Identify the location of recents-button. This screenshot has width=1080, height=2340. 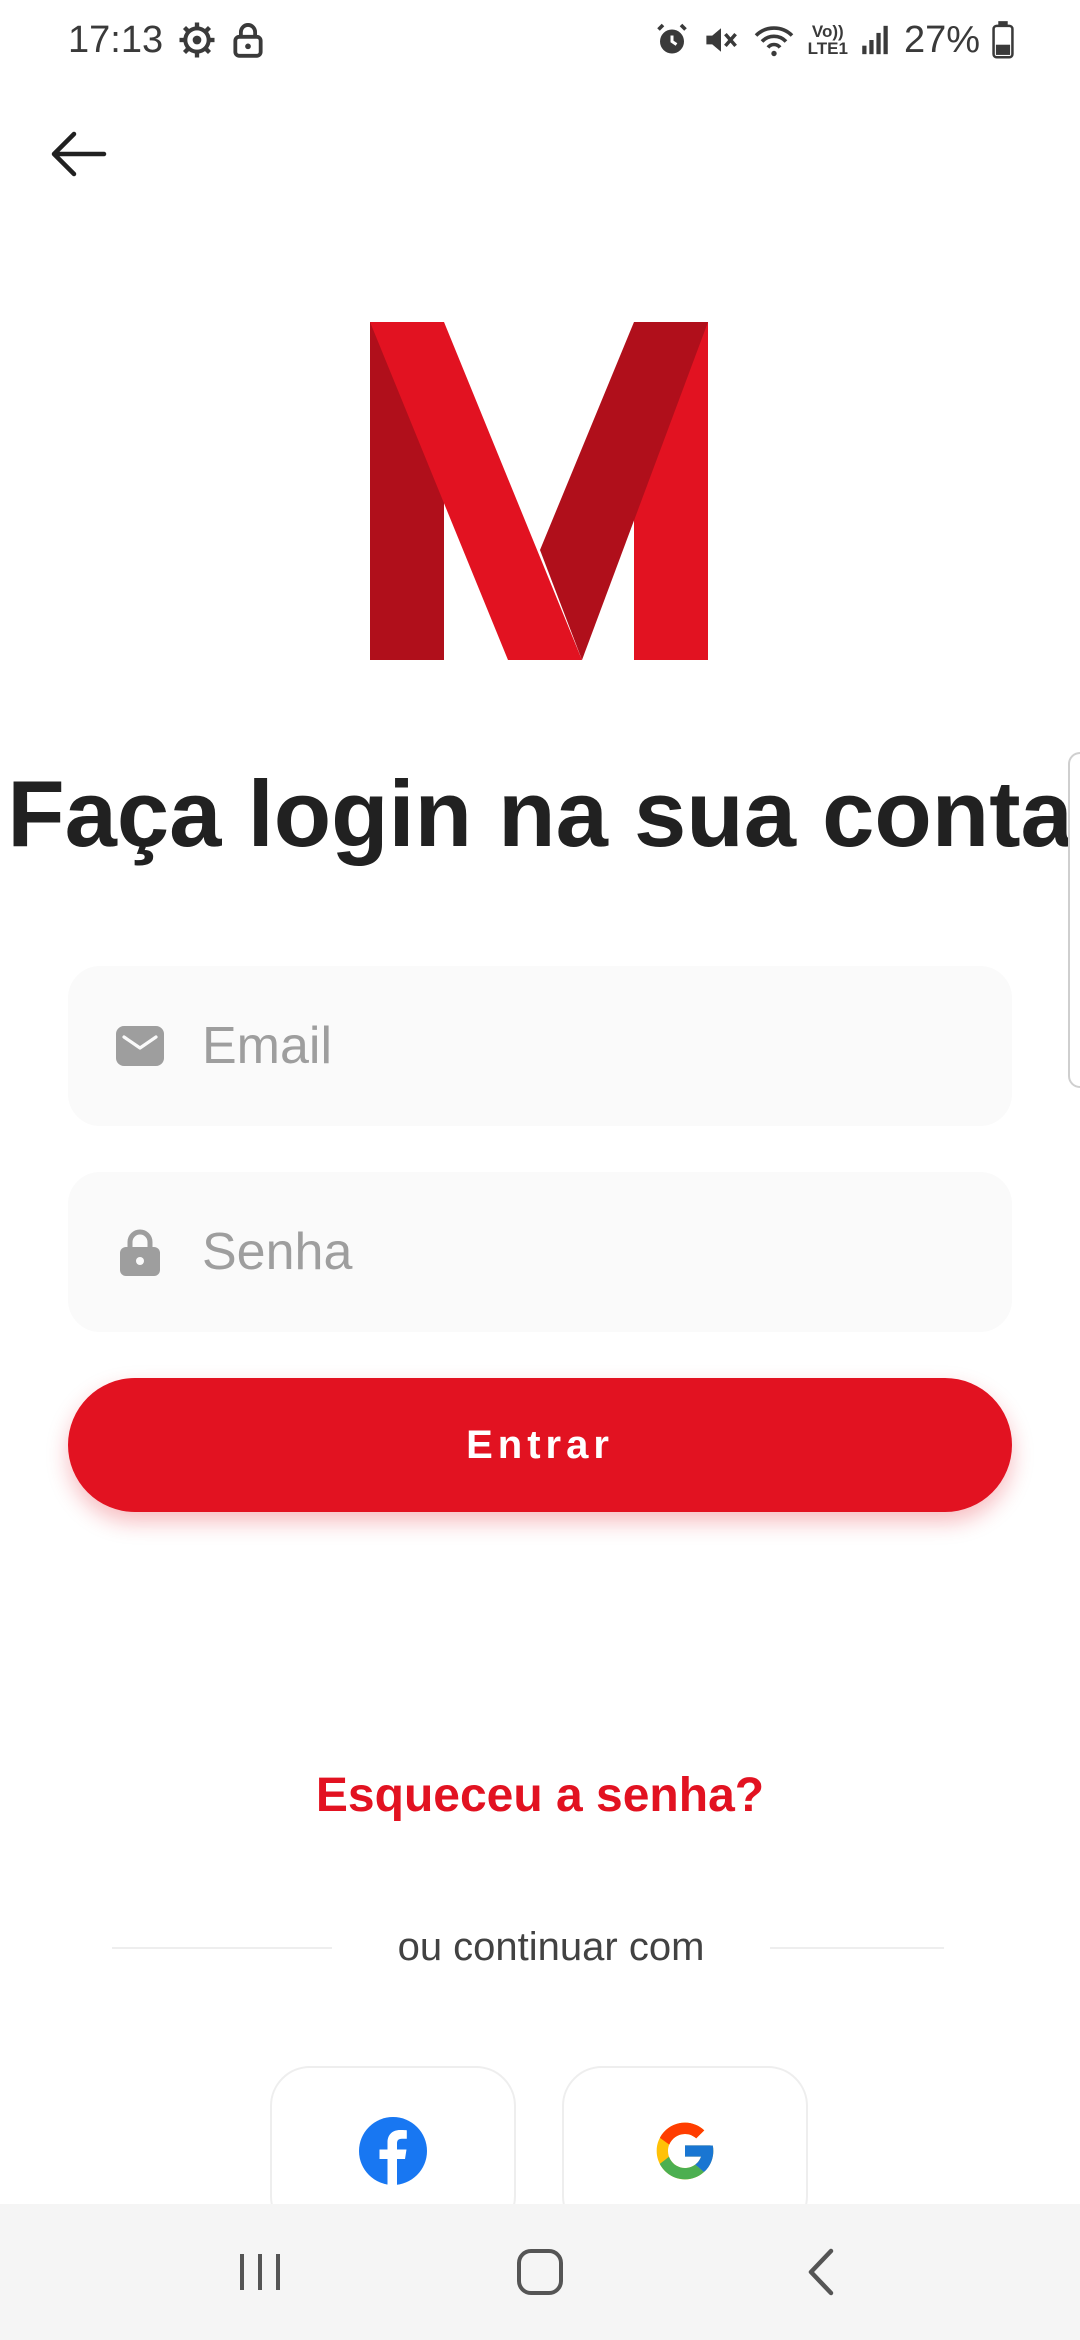
(260, 2272).